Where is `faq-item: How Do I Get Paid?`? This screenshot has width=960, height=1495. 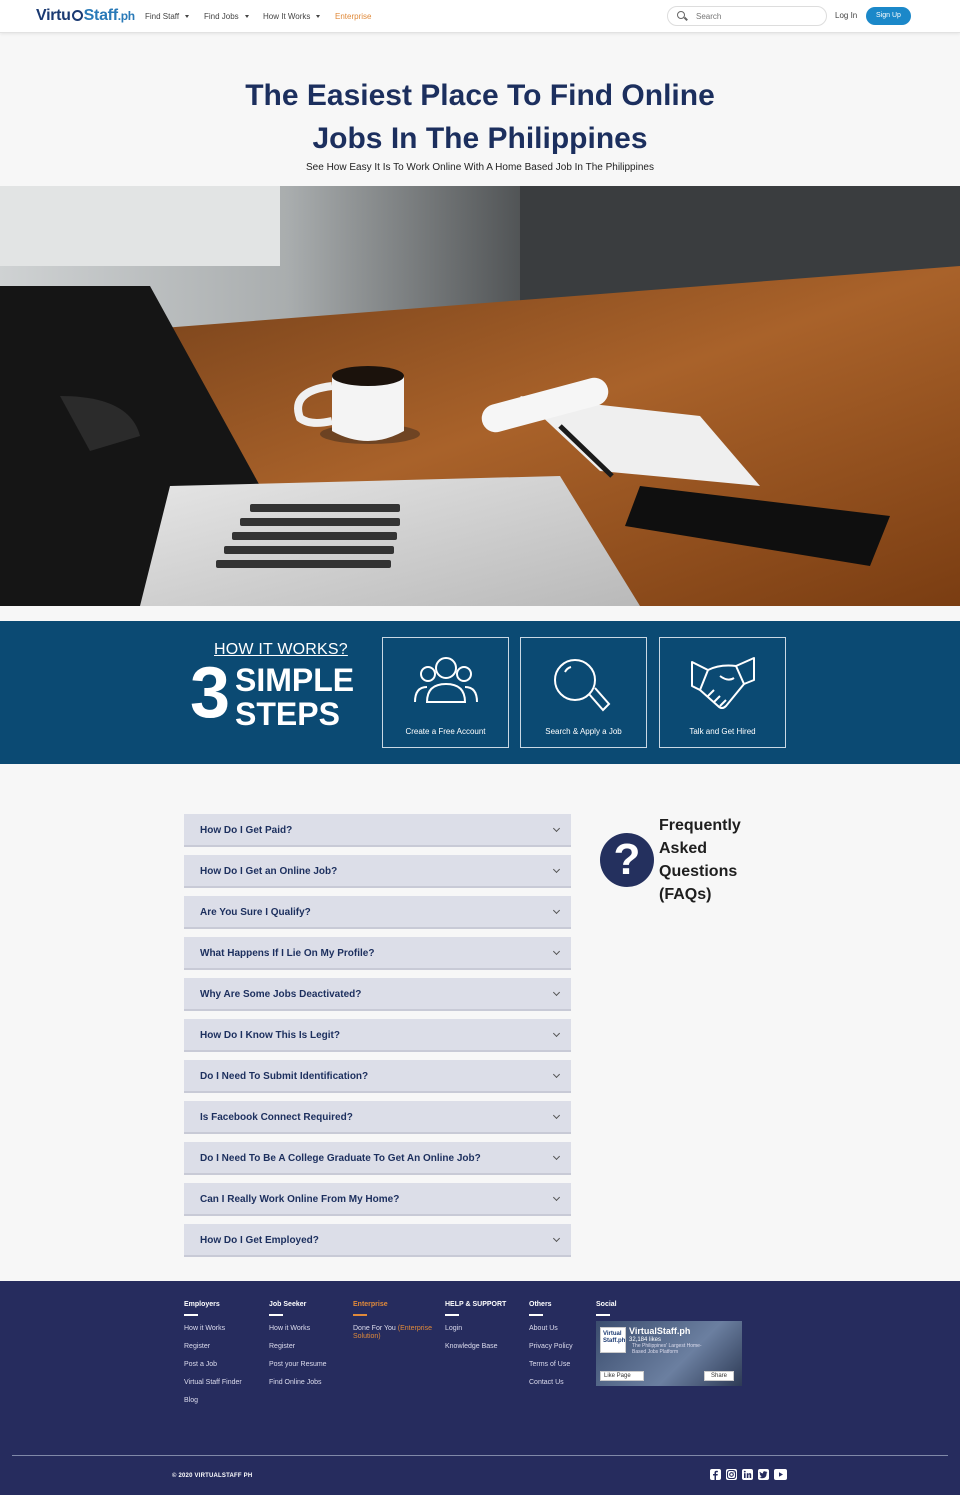
faq-item: How Do I Get Paid? is located at coordinates (377, 830).